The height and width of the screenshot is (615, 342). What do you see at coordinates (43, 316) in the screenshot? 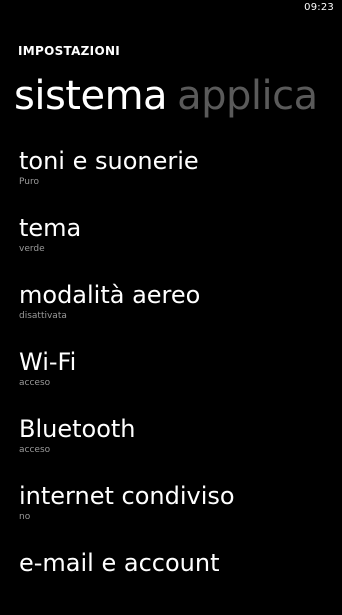
I see `setting-subtitle: disattivata` at bounding box center [43, 316].